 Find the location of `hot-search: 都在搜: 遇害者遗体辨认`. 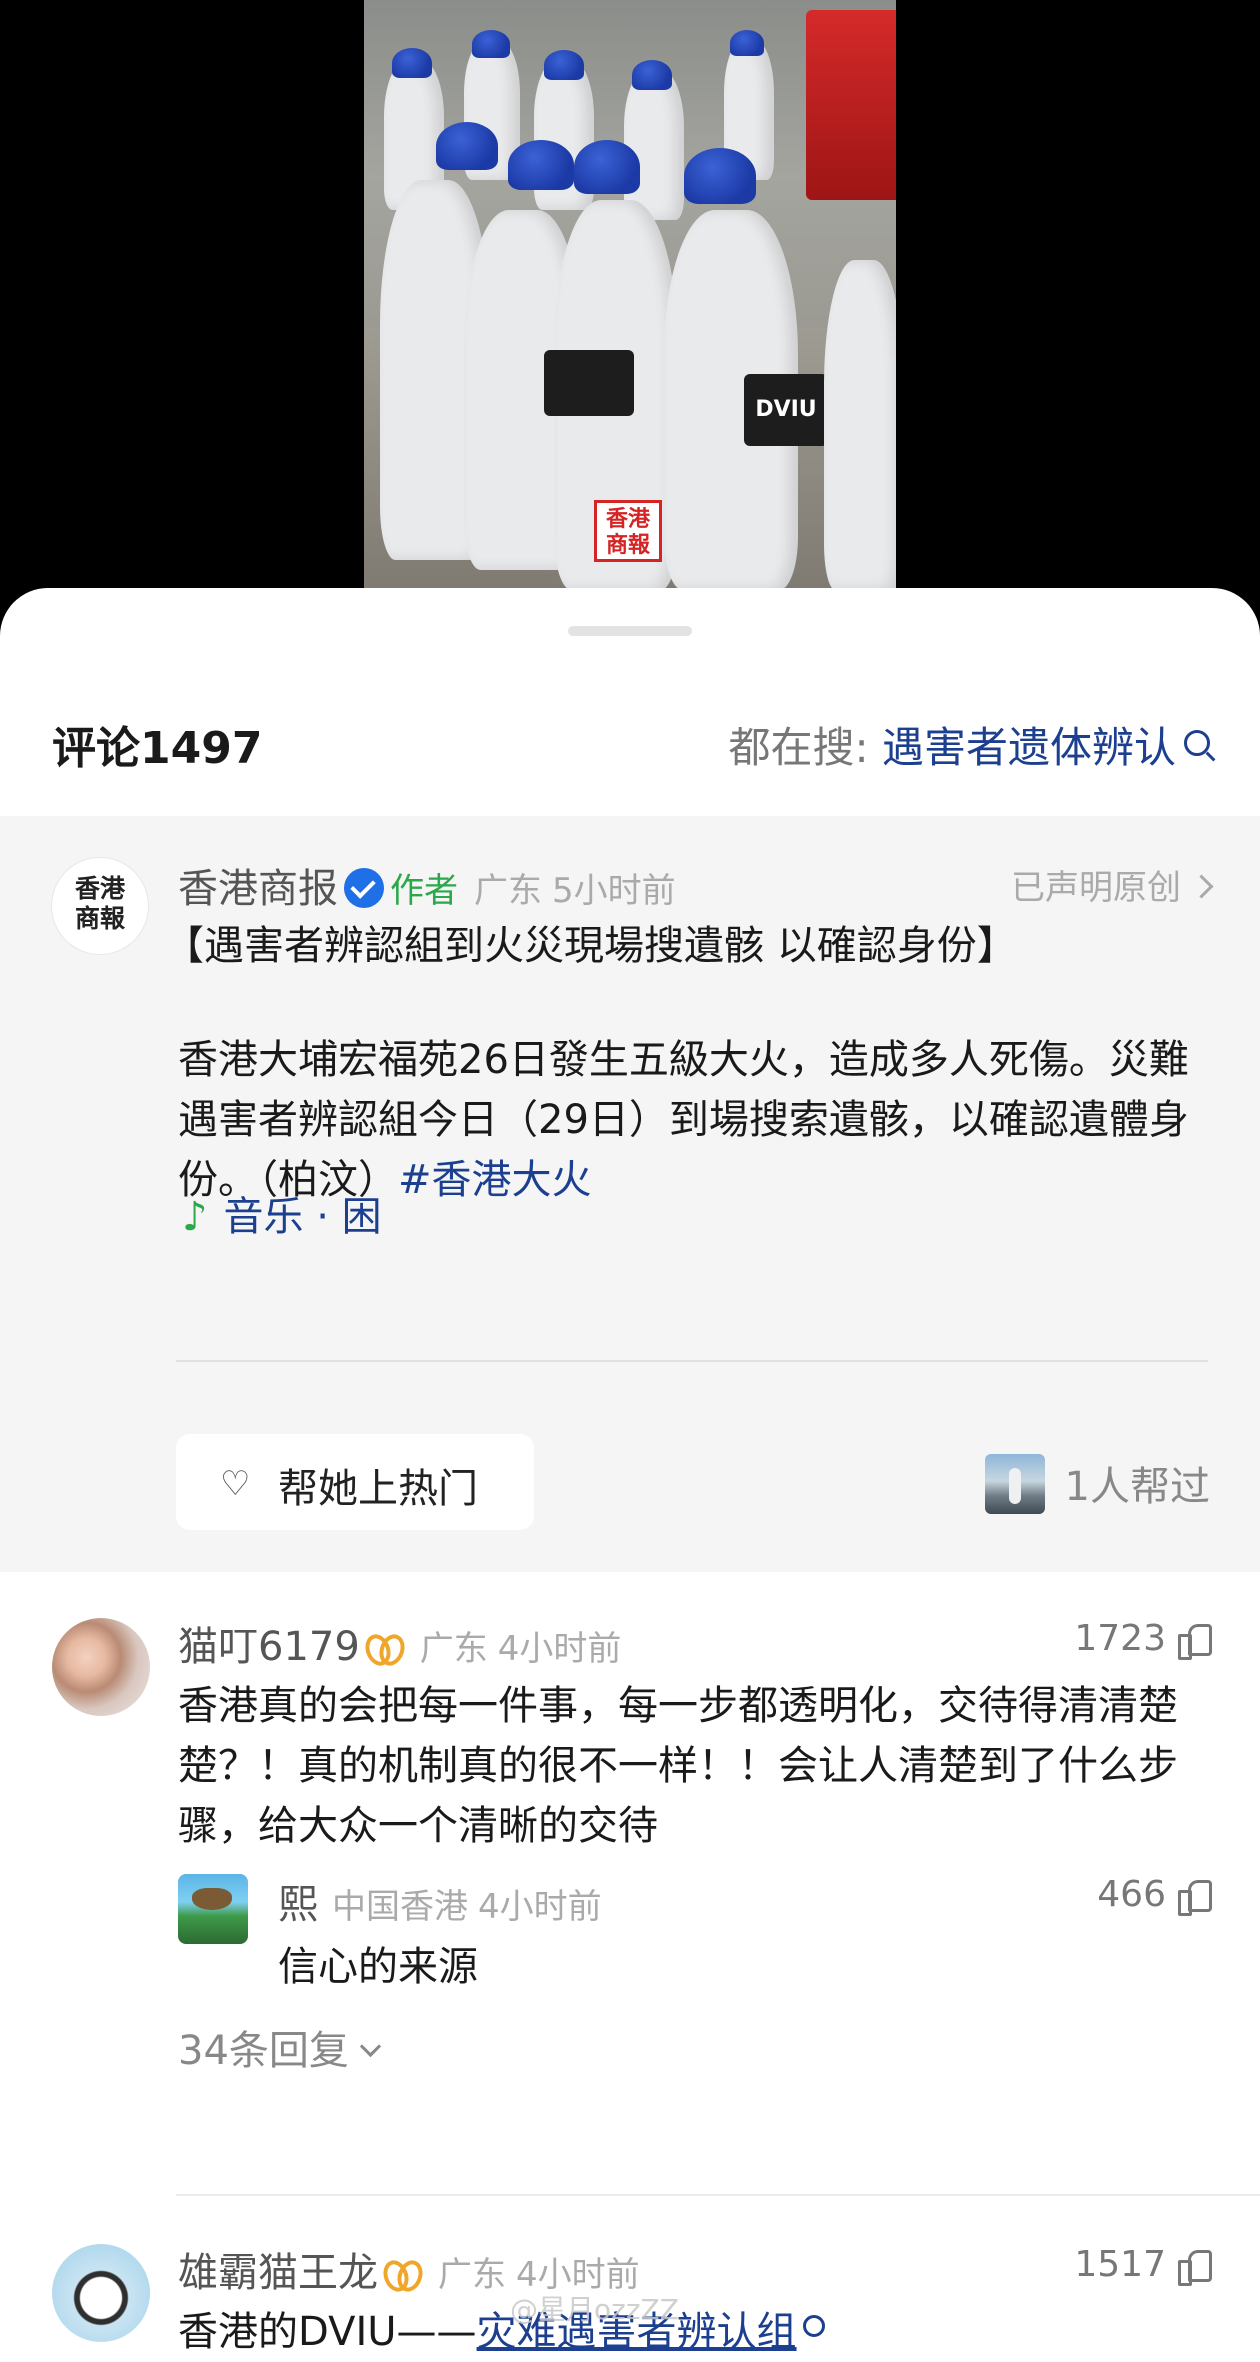

hot-search: 都在搜: 遇害者遗体辨认 is located at coordinates (969, 744).